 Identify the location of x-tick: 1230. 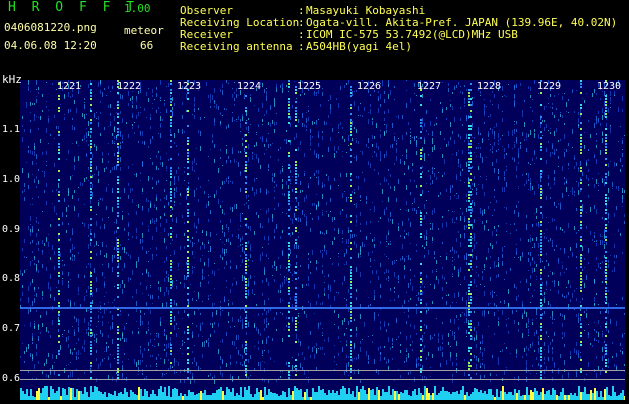
(609, 86).